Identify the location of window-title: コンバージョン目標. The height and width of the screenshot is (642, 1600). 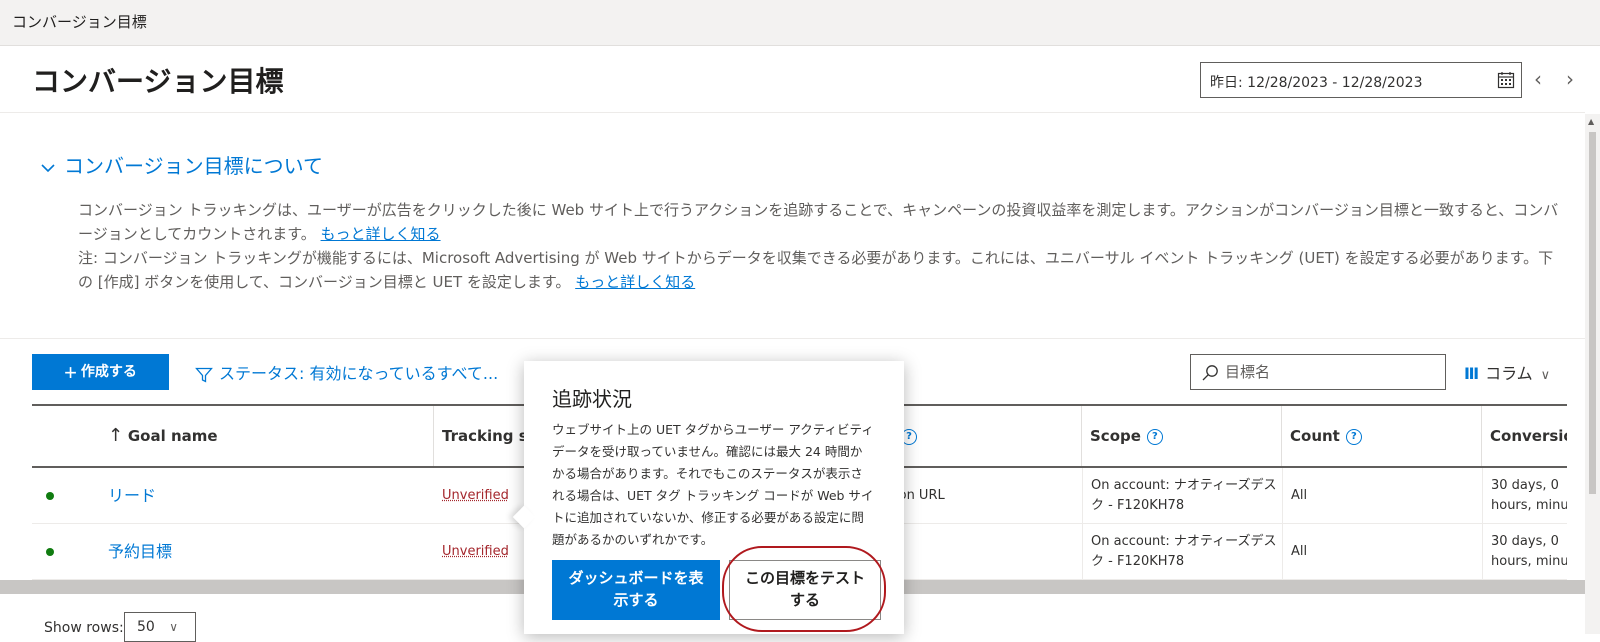
(79, 22).